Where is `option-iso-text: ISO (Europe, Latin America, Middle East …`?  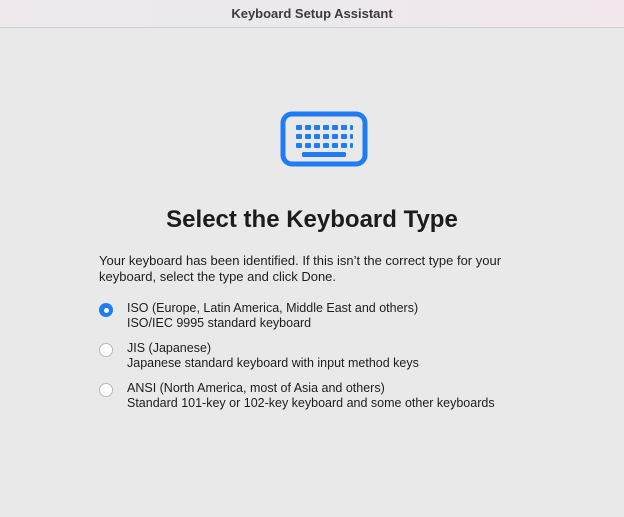 option-iso-text: ISO (Europe, Latin America, Middle East … is located at coordinates (272, 316).